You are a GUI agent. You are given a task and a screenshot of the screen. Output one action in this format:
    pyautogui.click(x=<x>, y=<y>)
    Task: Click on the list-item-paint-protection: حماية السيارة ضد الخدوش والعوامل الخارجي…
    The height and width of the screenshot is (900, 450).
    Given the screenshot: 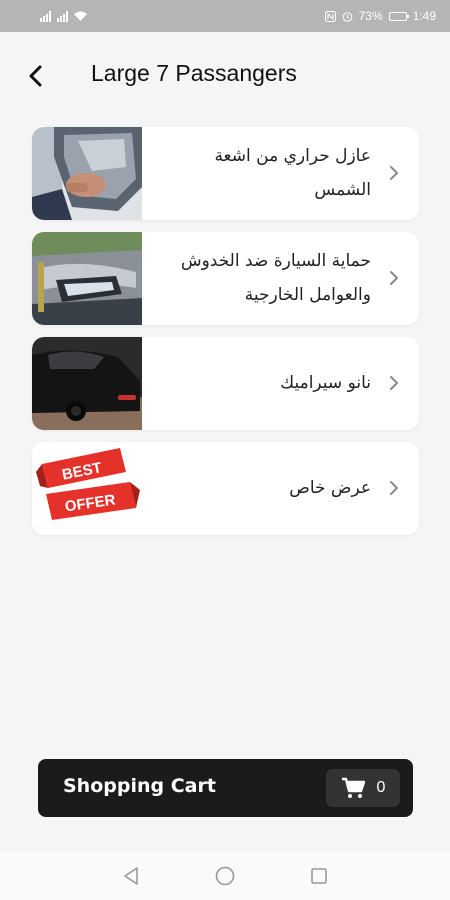 What is the action you would take?
    pyautogui.click(x=225, y=278)
    